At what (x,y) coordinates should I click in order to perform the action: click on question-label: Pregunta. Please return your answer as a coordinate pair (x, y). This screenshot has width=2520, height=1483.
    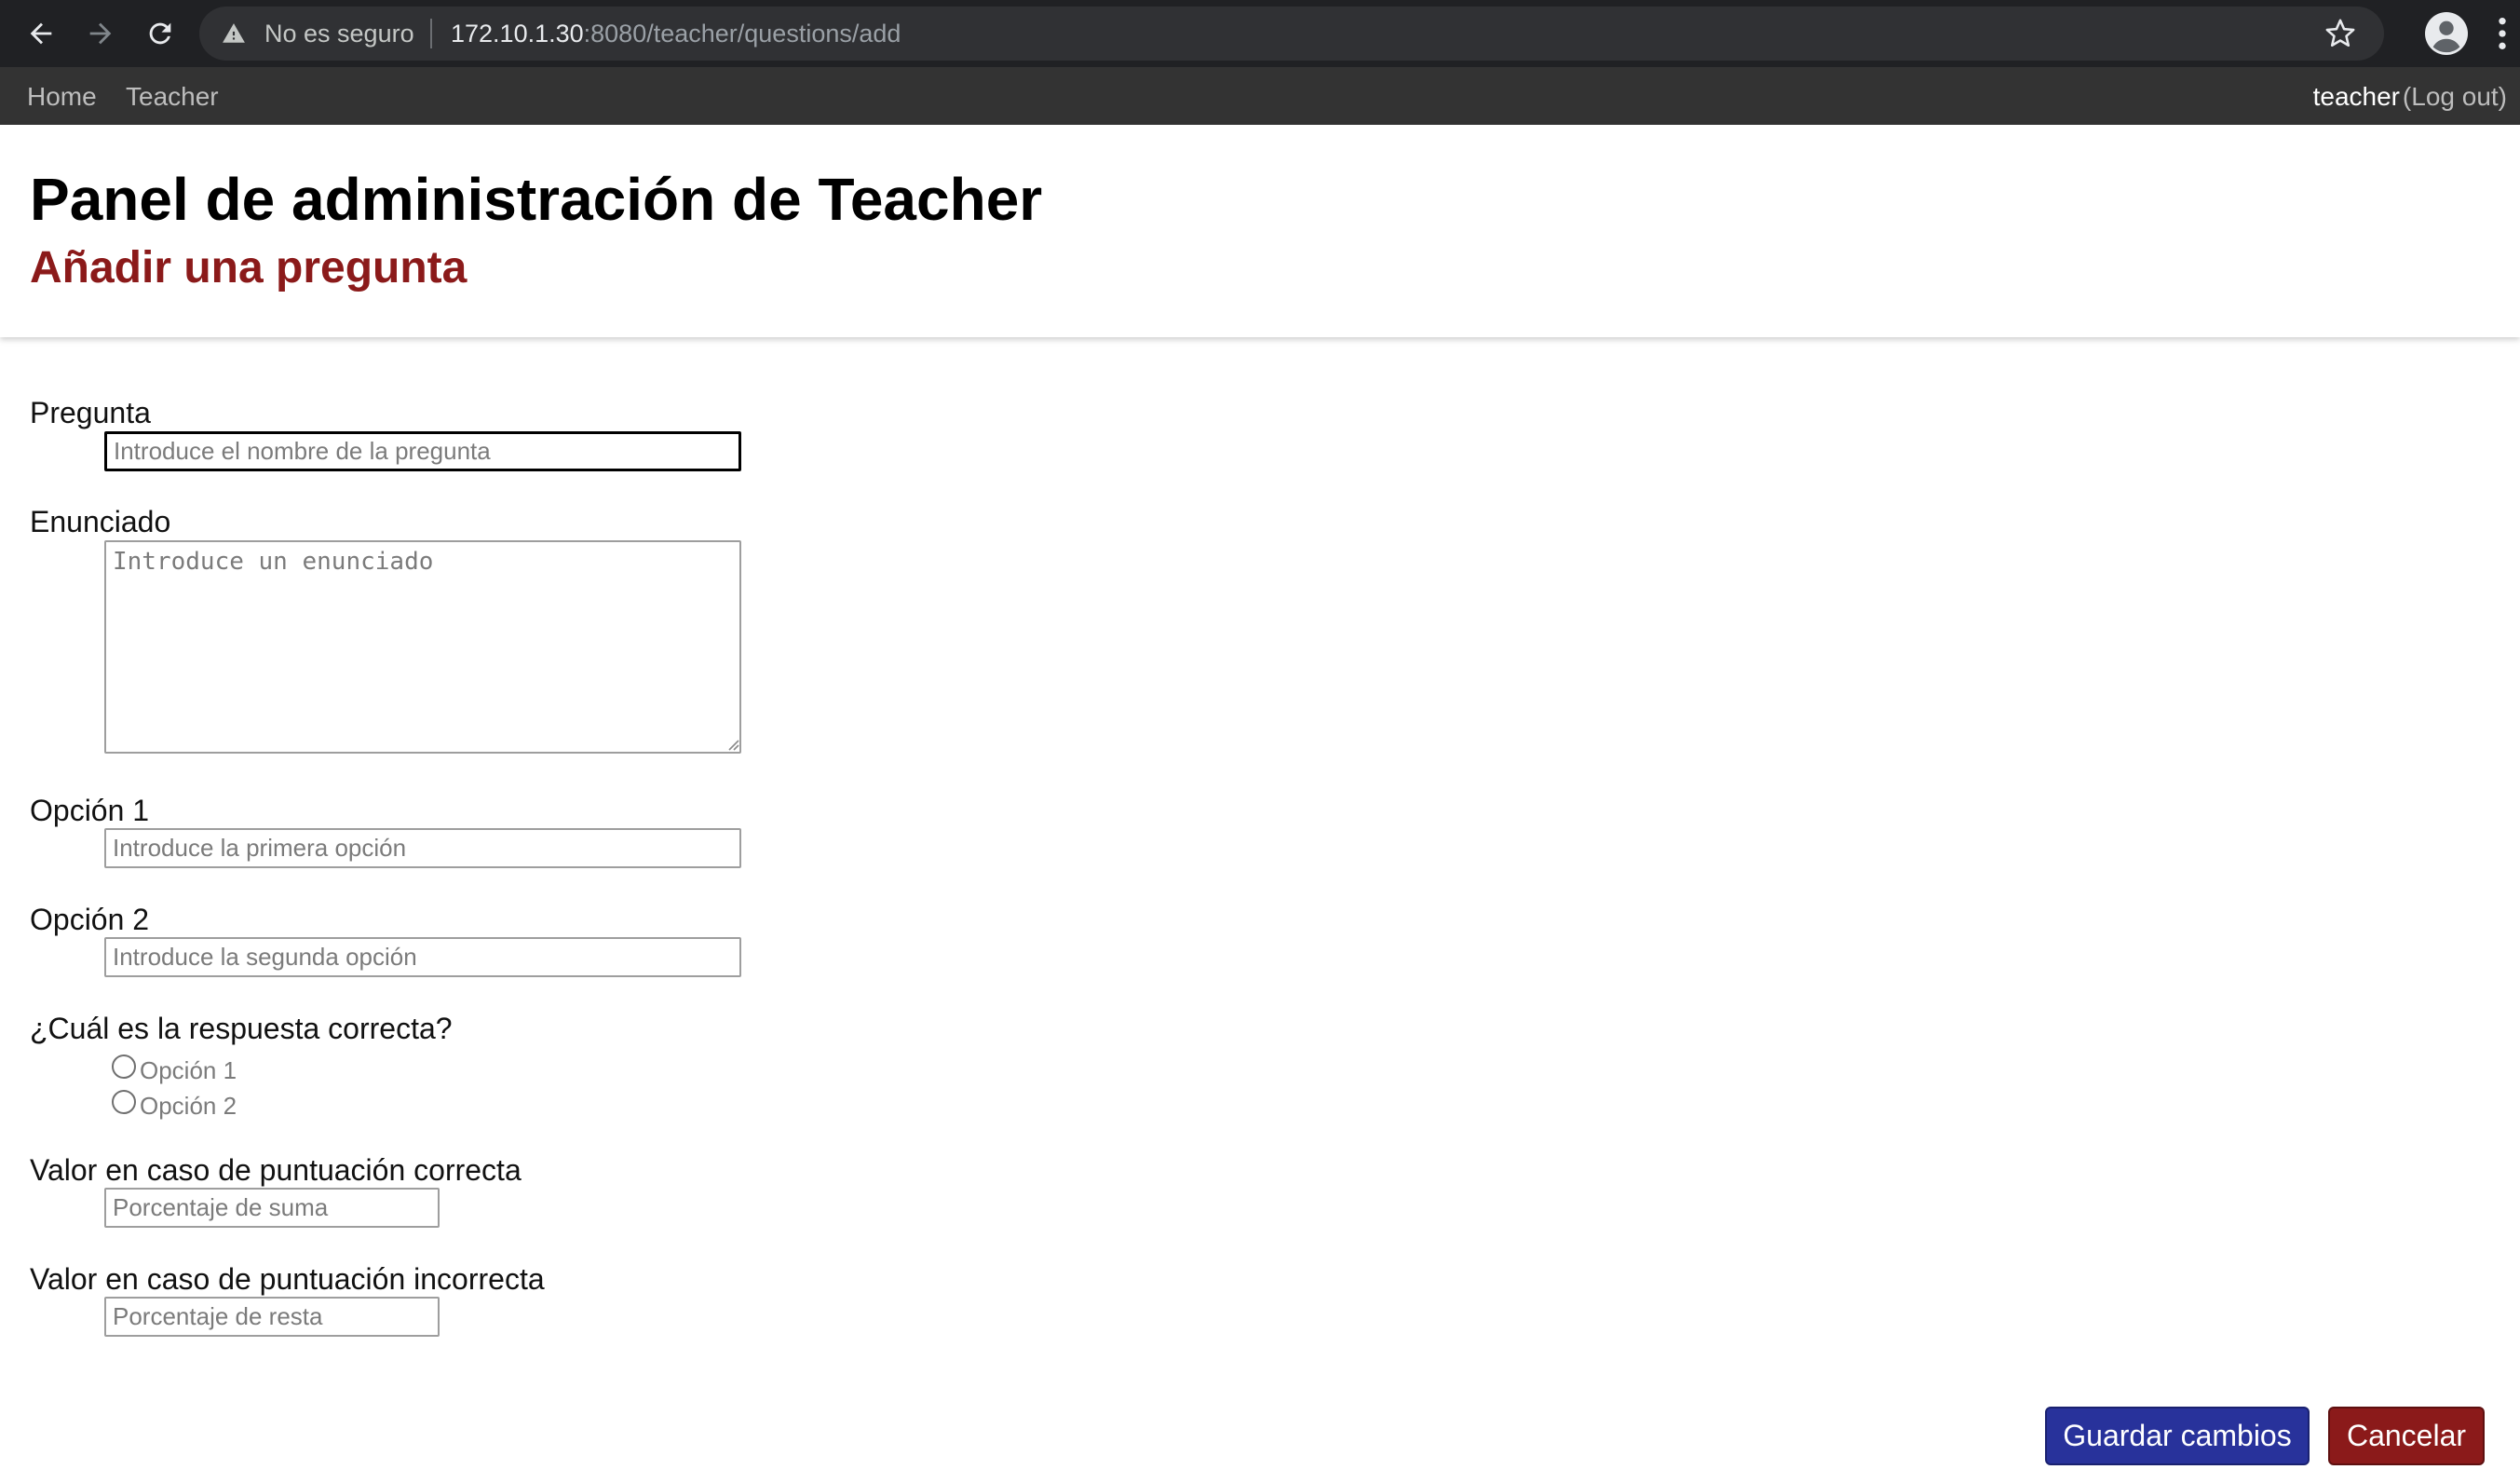
    Looking at the image, I should click on (90, 413).